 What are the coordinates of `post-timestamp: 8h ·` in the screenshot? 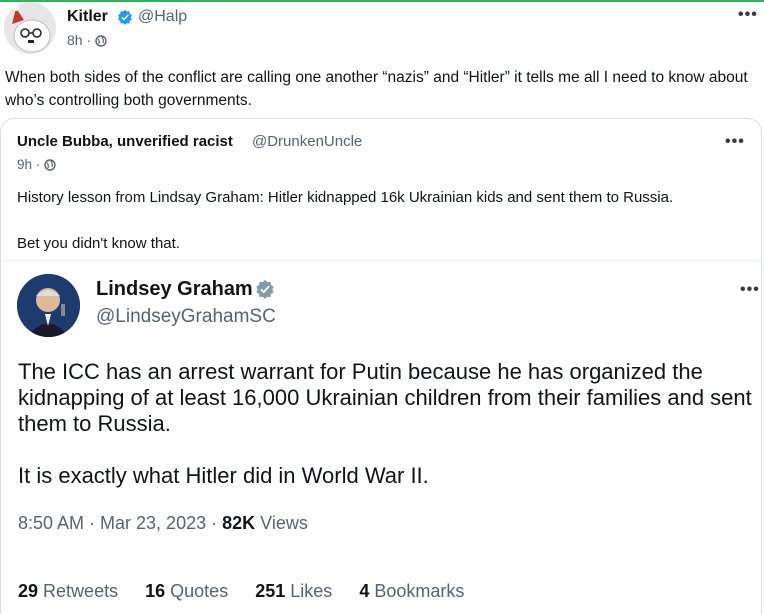 It's located at (87, 40).